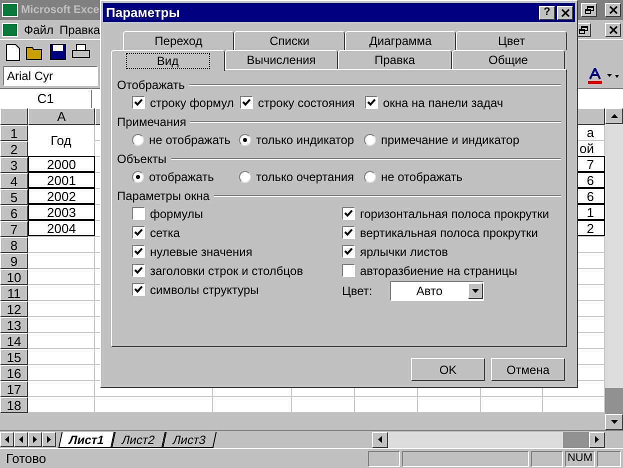 This screenshot has height=468, width=623. Describe the element at coordinates (14, 325) in the screenshot. I see `row-header: 13` at that location.